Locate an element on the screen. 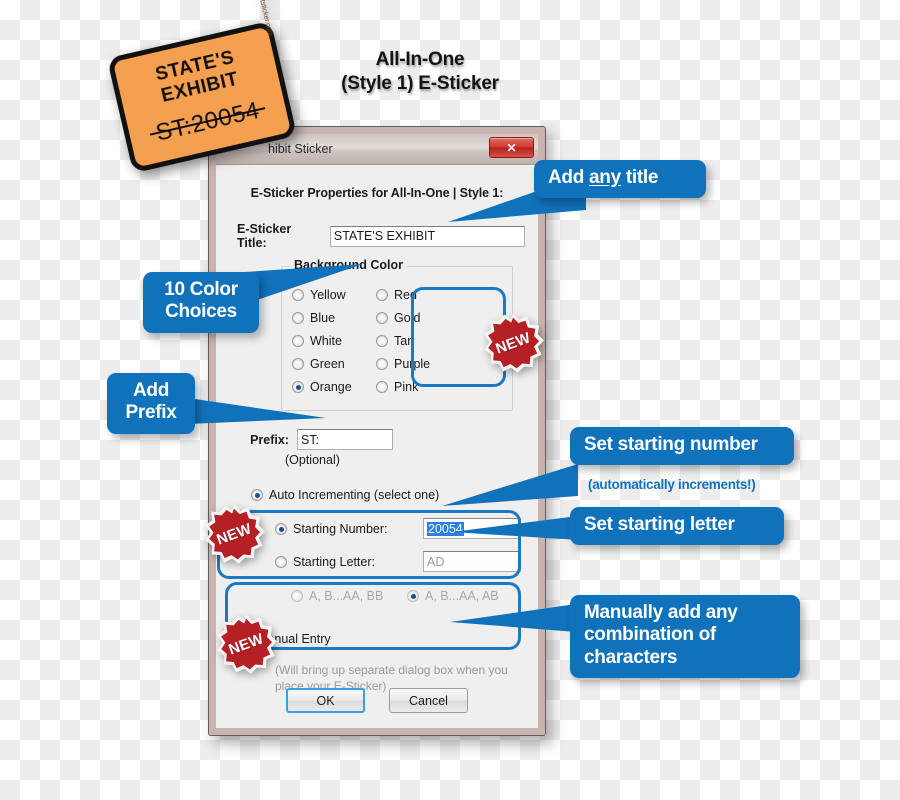  prefix-row: Prefix: ST: is located at coordinates (381, 439).